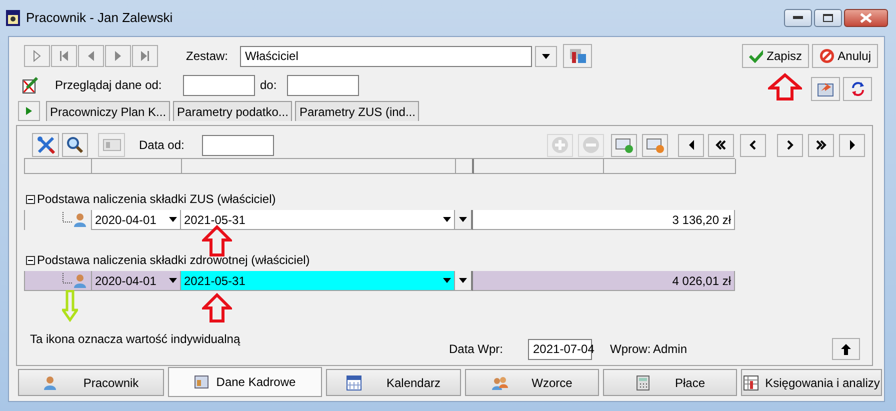 The width and height of the screenshot is (896, 411). I want to click on maximize-button, so click(828, 18).